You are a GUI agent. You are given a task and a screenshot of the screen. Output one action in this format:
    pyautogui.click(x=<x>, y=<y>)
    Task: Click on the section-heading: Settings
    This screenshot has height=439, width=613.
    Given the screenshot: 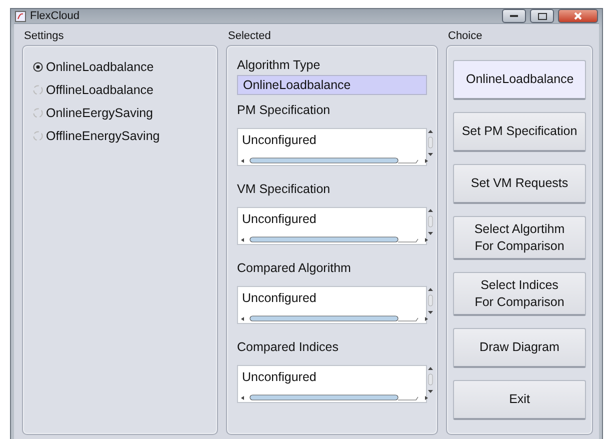 What is the action you would take?
    pyautogui.click(x=44, y=37)
    